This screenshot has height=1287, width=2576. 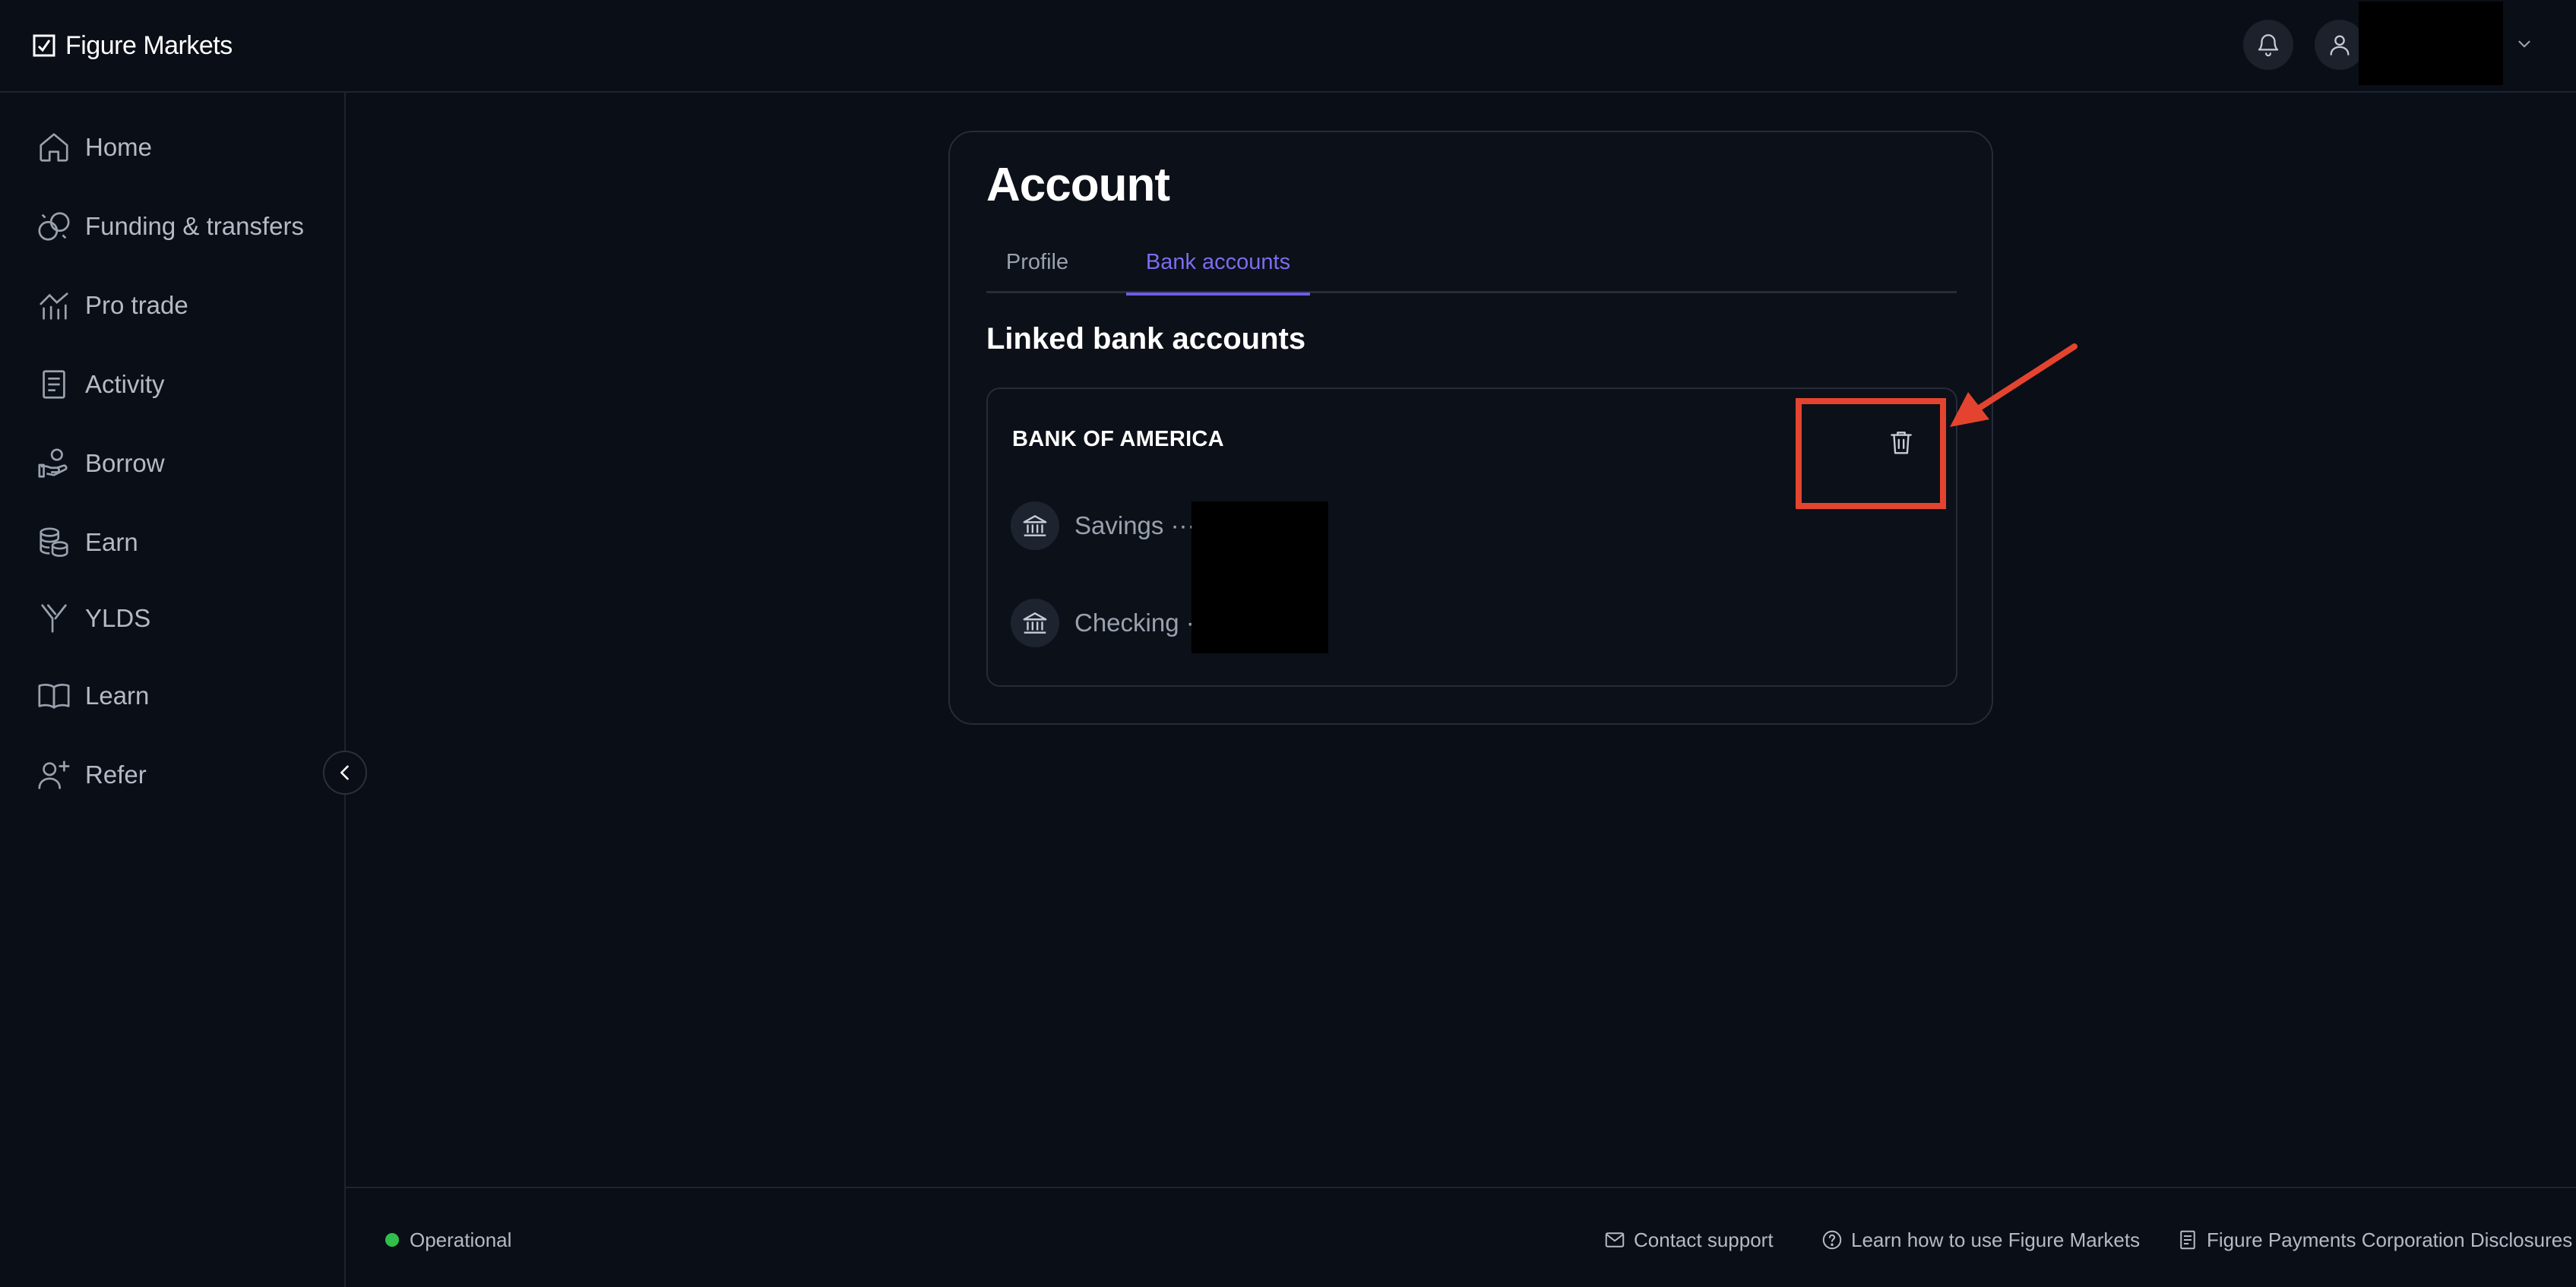 I want to click on sidebar-item-borrow: Borrow, so click(x=100, y=463).